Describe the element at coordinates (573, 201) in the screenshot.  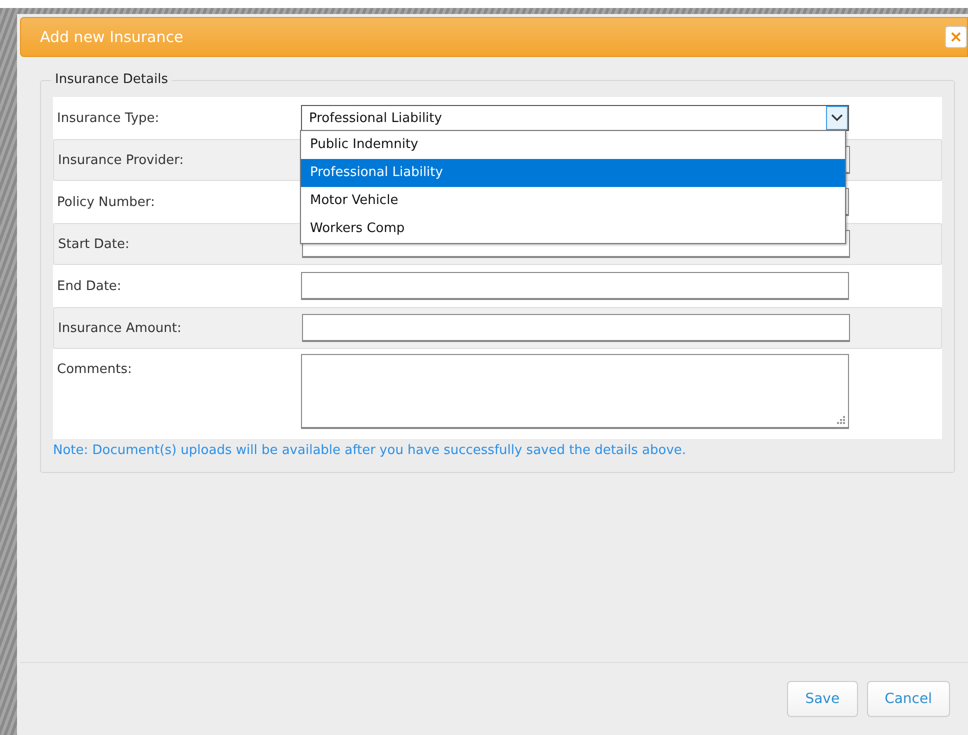
I see `dropdown-option: Motor Vehicle` at that location.